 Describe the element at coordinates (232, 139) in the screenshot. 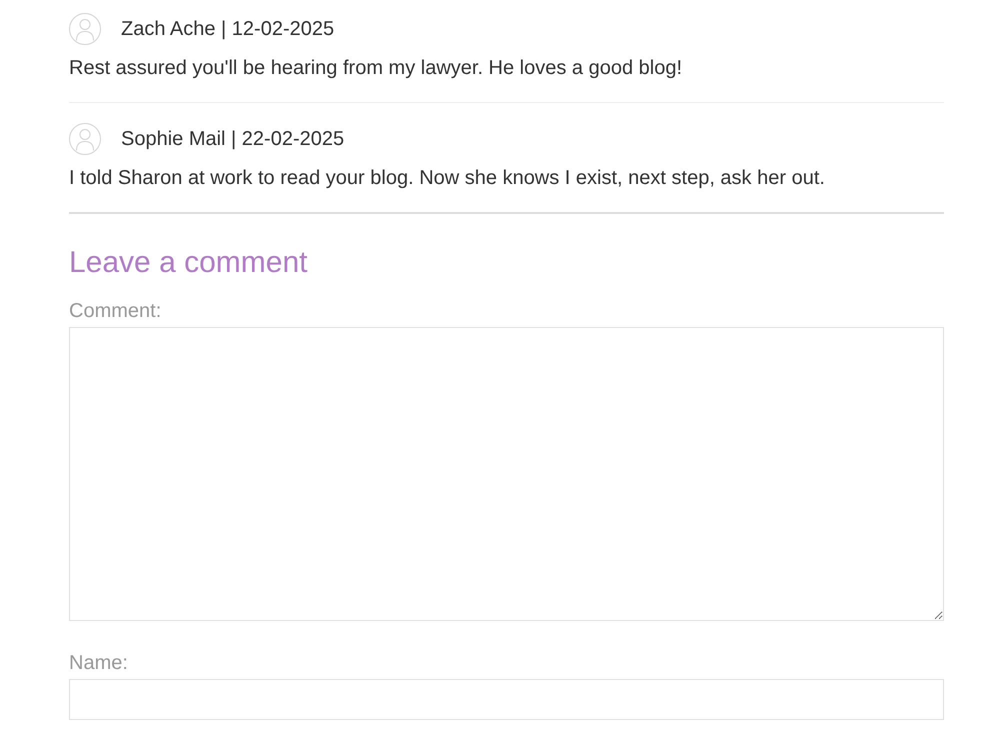

I see `comment-byline: Sophie Mail | 22-02-2025` at that location.